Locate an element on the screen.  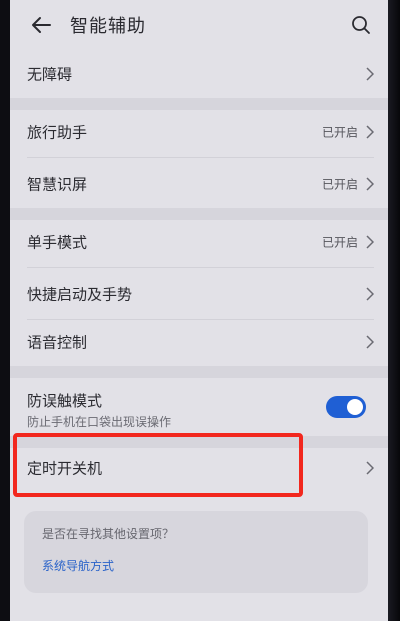
app-bar: 智能辅助 is located at coordinates (199, 25).